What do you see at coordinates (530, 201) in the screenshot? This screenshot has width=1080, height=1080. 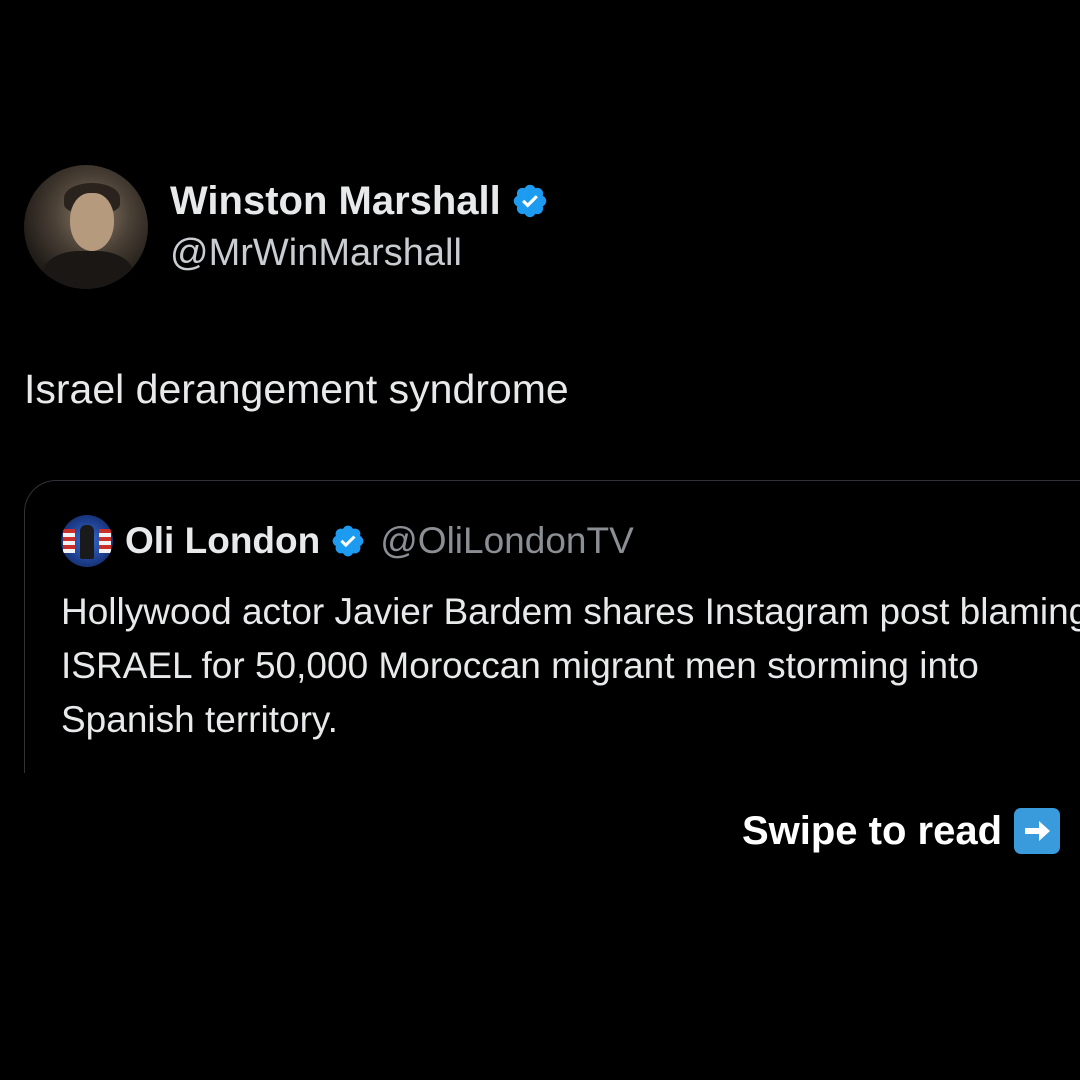 I see `verified-badge-icon` at bounding box center [530, 201].